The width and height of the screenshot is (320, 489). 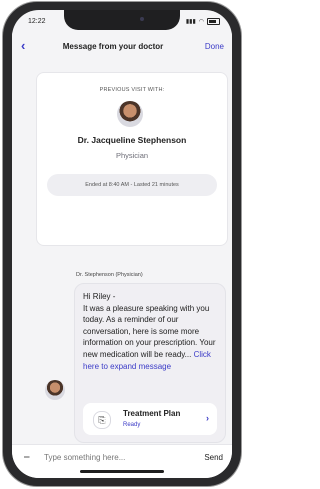 I want to click on battery-icon, so click(x=213, y=21).